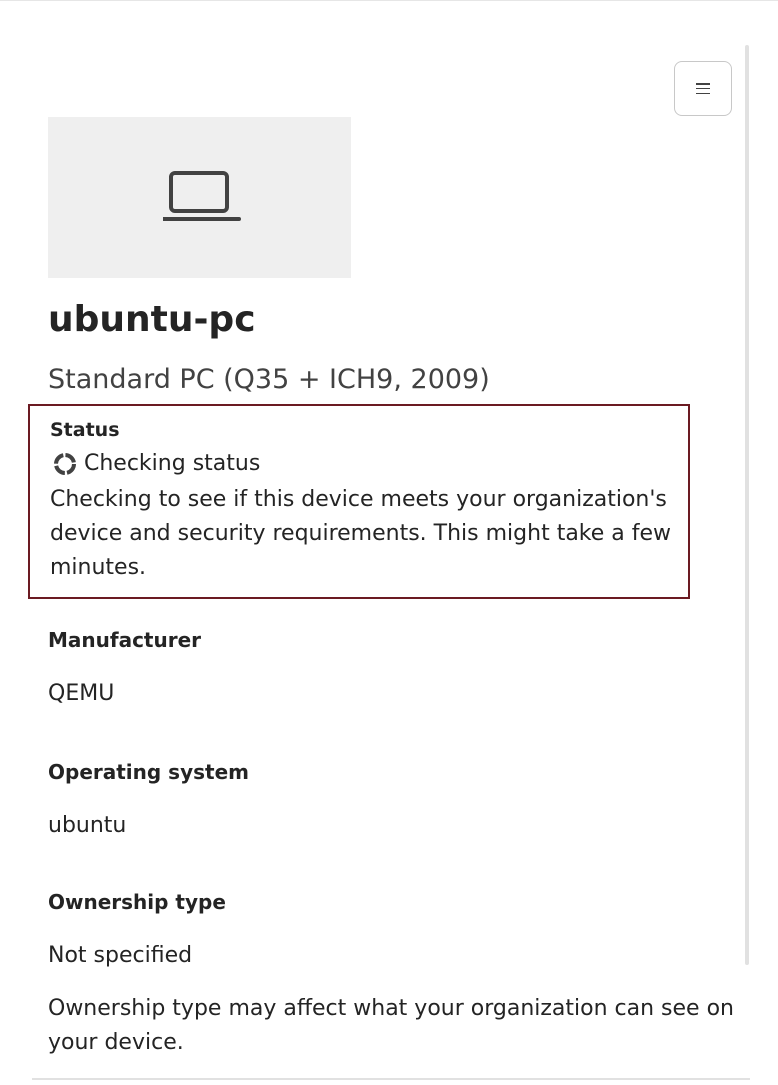 The width and height of the screenshot is (778, 1085). What do you see at coordinates (125, 640) in the screenshot?
I see `manufacturer-label: Manufacturer` at bounding box center [125, 640].